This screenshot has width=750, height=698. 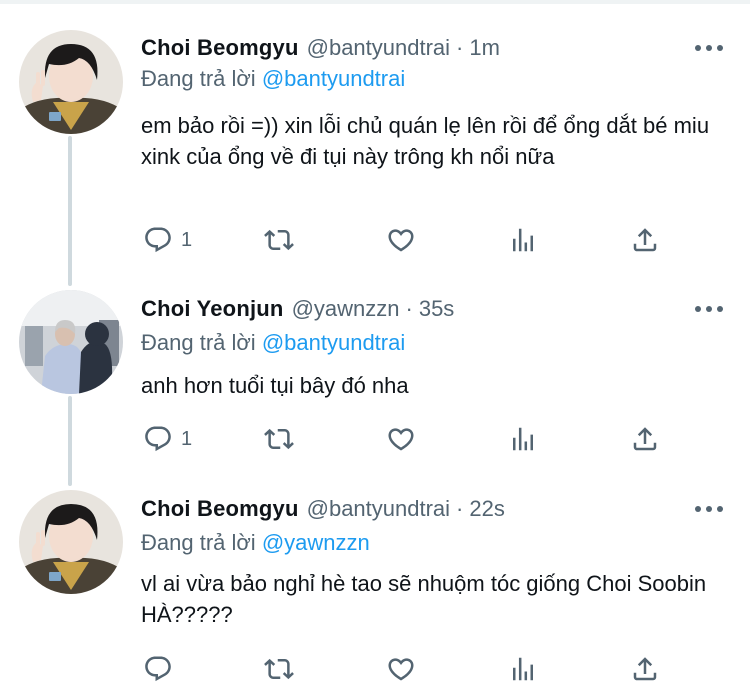 I want to click on tweet-text: anh hơn tuổi tụi bây đó nha, so click(x=275, y=385).